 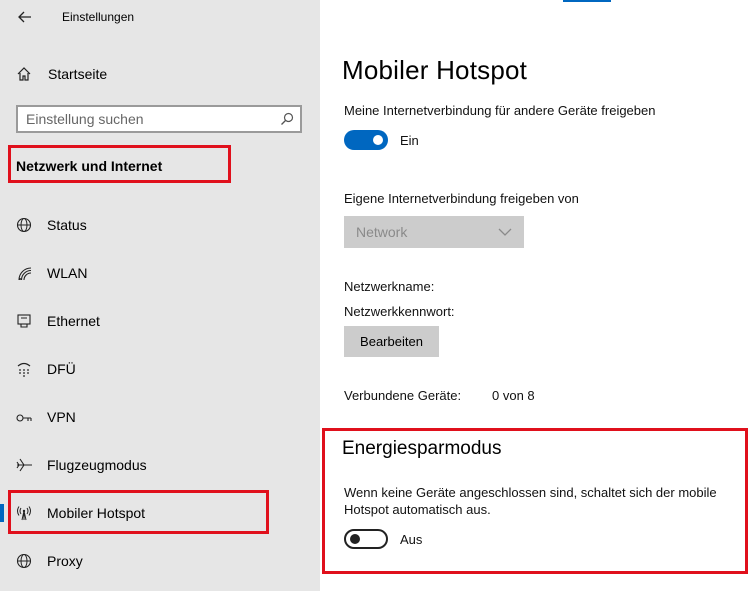 What do you see at coordinates (24, 369) in the screenshot?
I see `dialup-icon` at bounding box center [24, 369].